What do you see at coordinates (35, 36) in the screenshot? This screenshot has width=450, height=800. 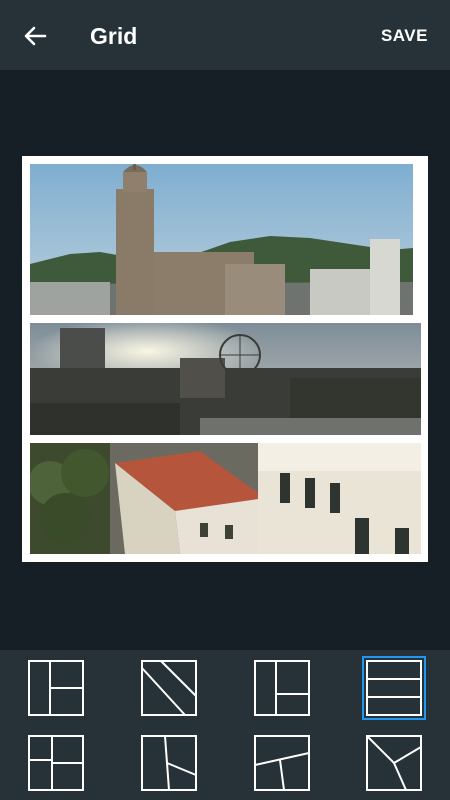 I see `arrow-left-icon` at bounding box center [35, 36].